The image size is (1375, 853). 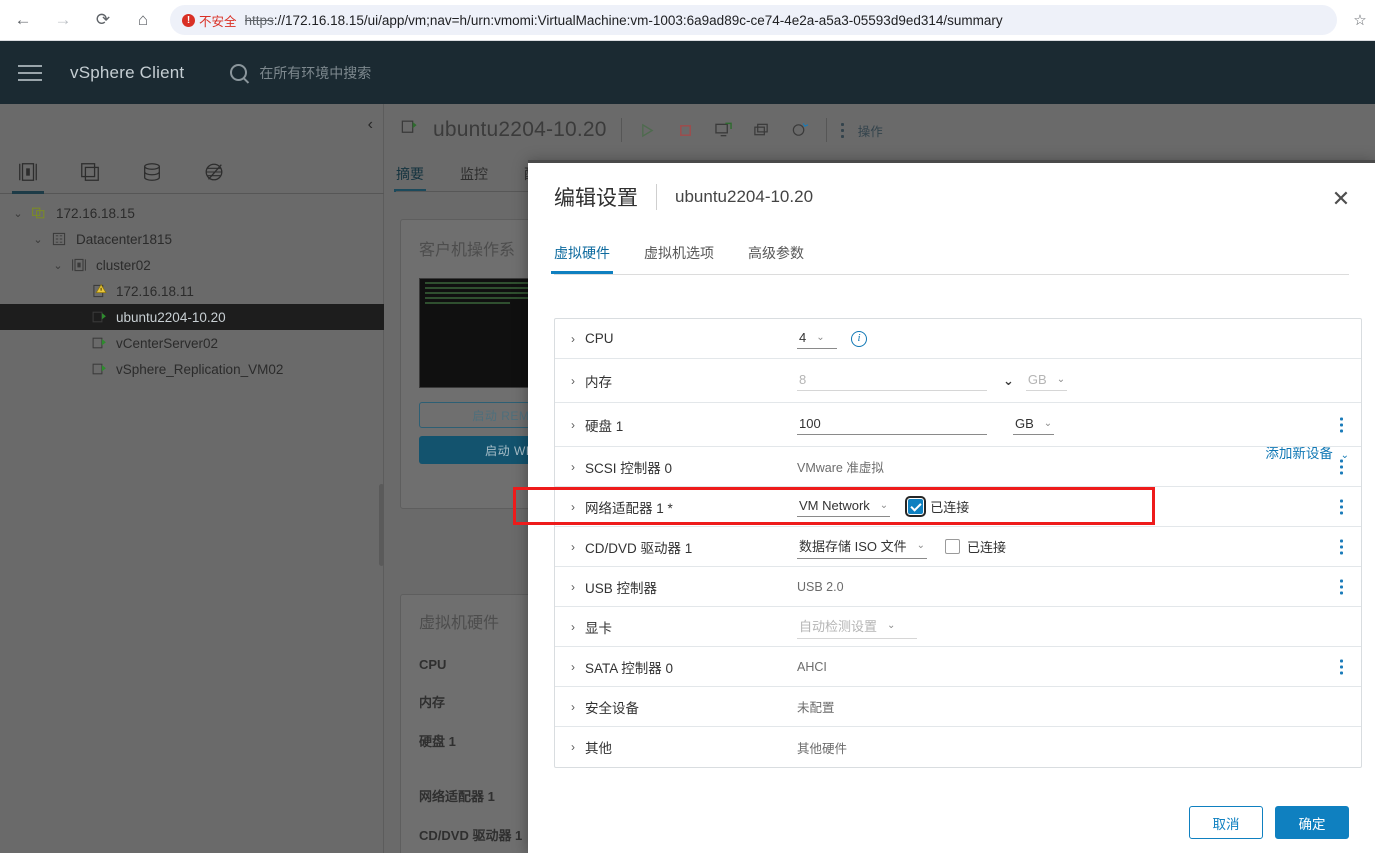 What do you see at coordinates (870, 130) in the screenshot?
I see `actions-label: 操作` at bounding box center [870, 130].